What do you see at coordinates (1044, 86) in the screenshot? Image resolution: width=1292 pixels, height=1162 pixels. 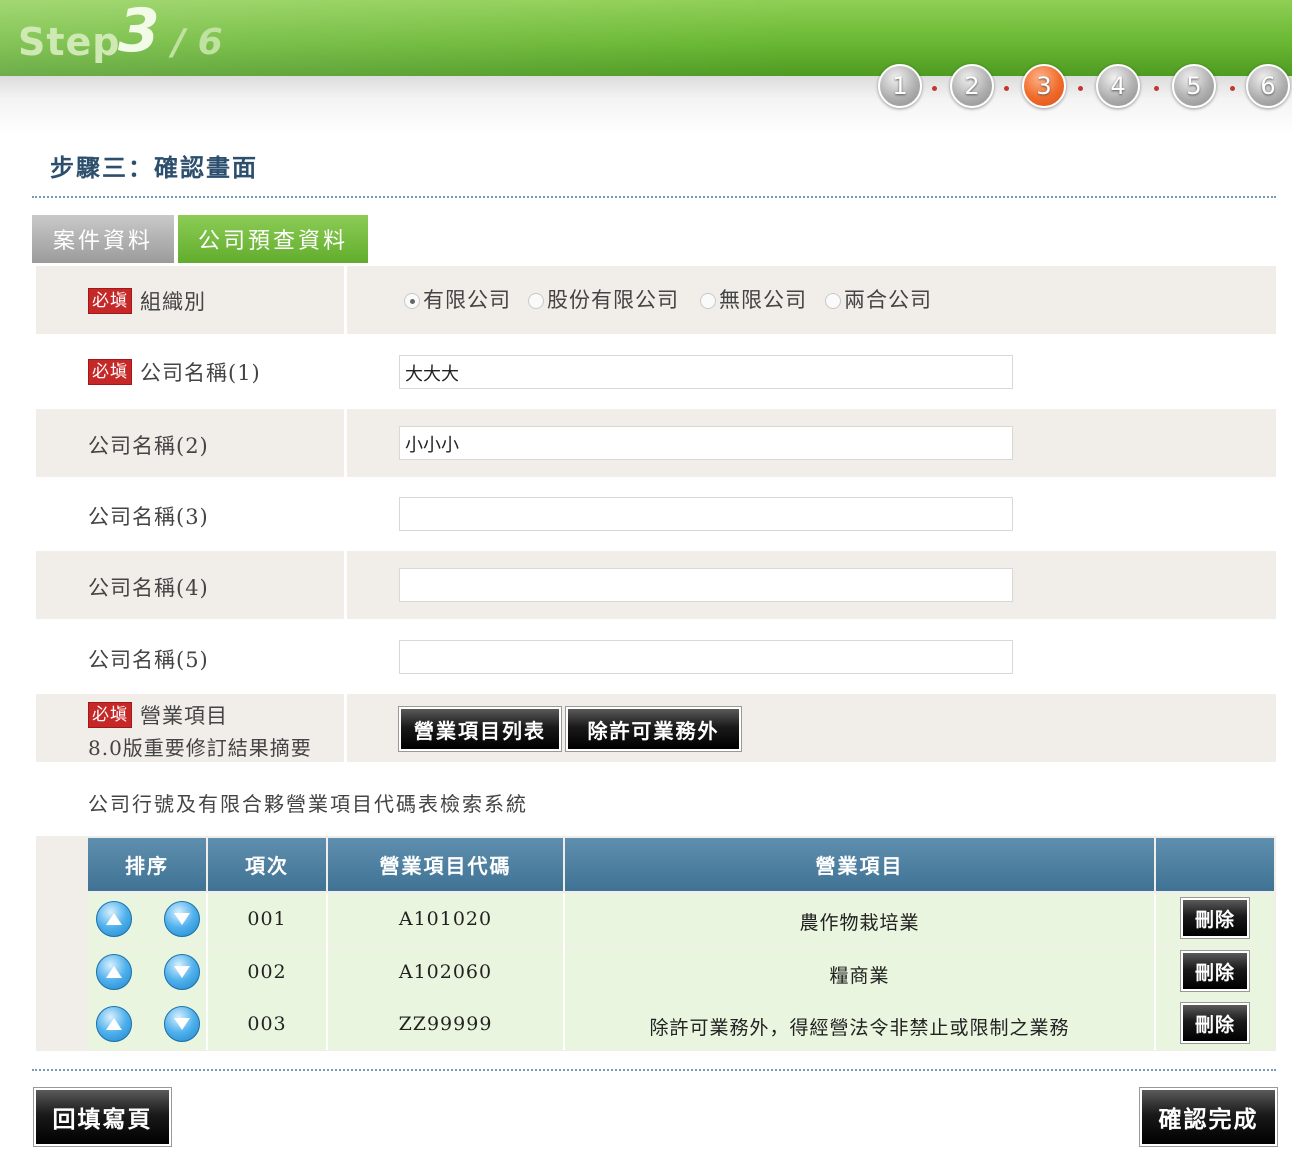 I see `step-indicator-3: 3` at bounding box center [1044, 86].